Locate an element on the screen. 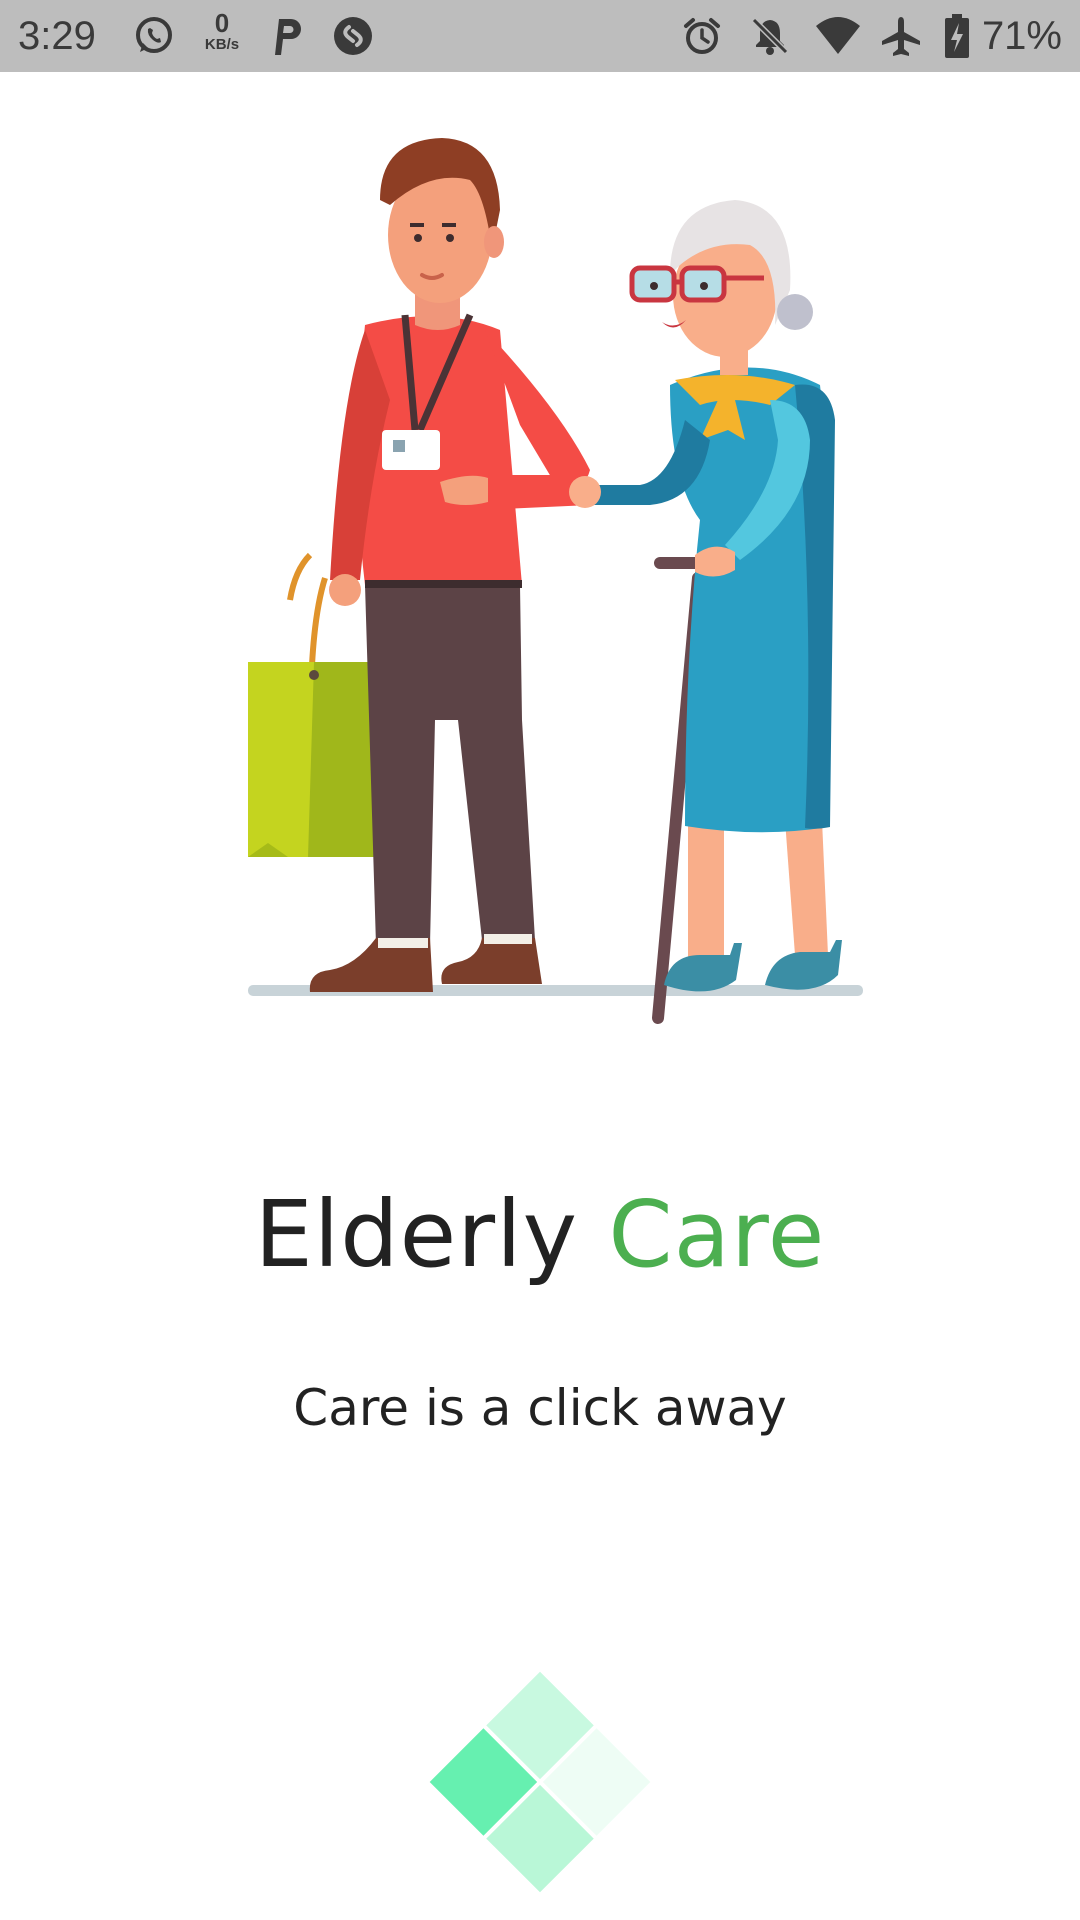 This screenshot has width=1080, height=1920. app-title: Elderly Care is located at coordinates (540, 1235).